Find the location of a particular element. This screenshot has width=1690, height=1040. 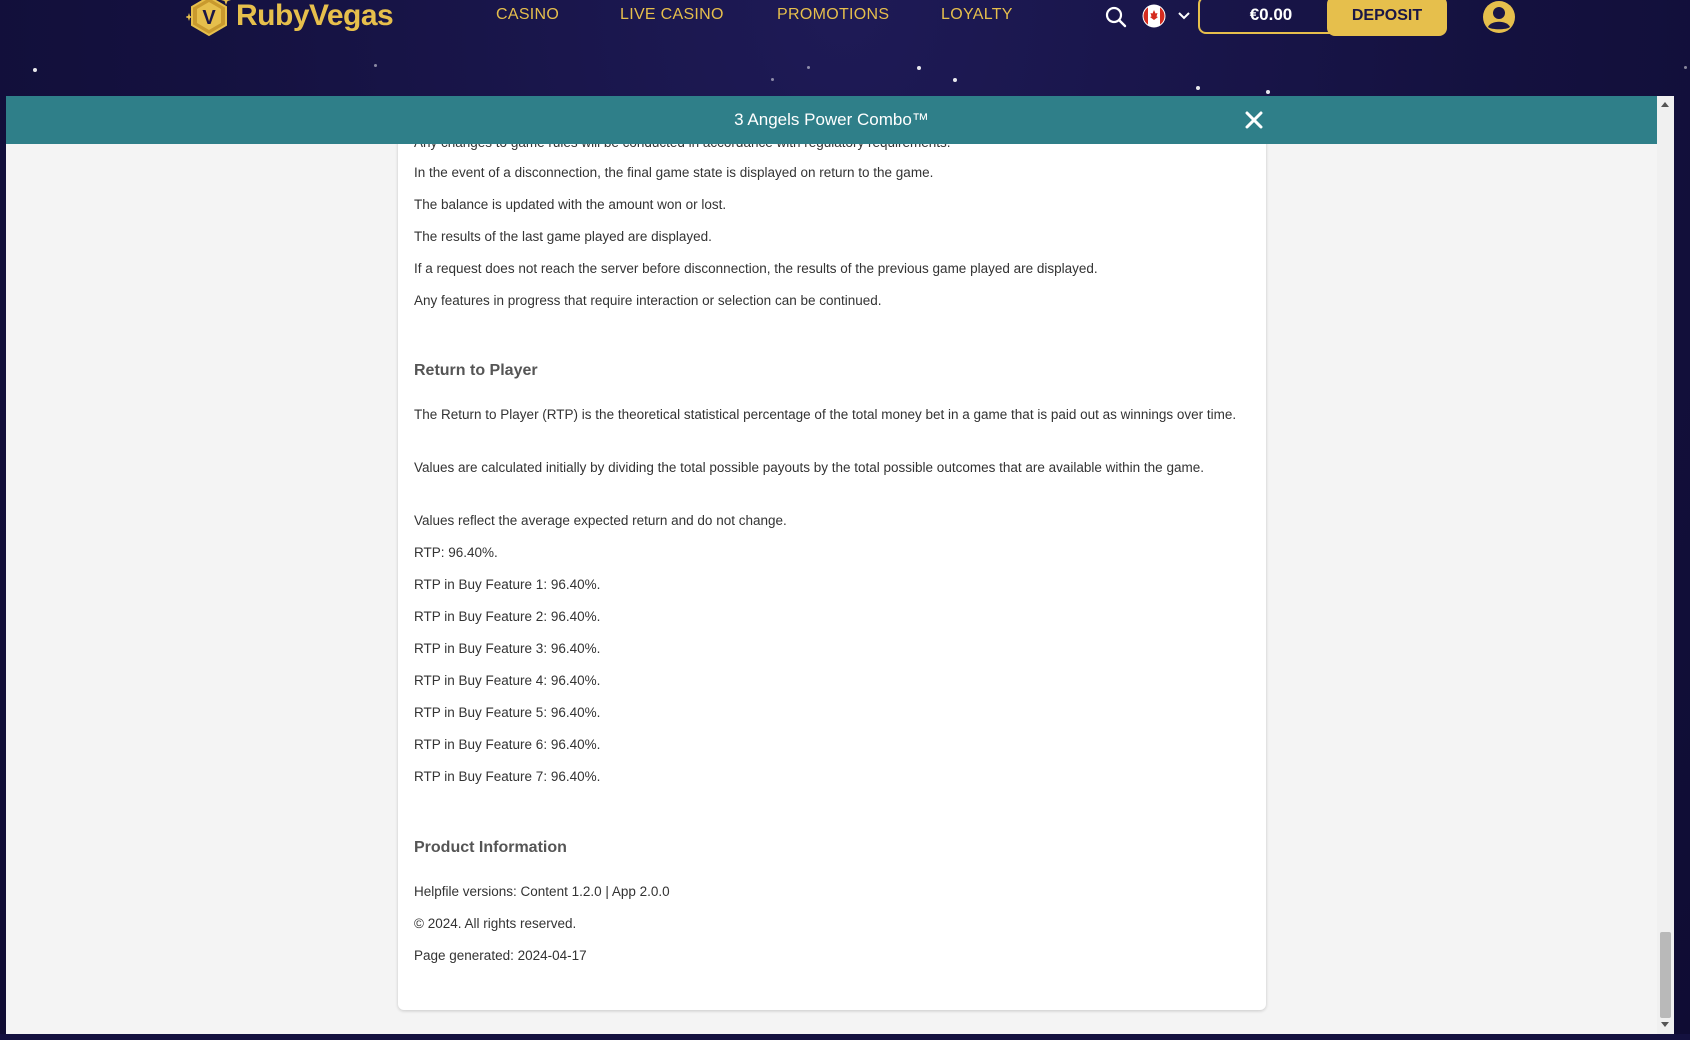

search-icon is located at coordinates (1116, 17).